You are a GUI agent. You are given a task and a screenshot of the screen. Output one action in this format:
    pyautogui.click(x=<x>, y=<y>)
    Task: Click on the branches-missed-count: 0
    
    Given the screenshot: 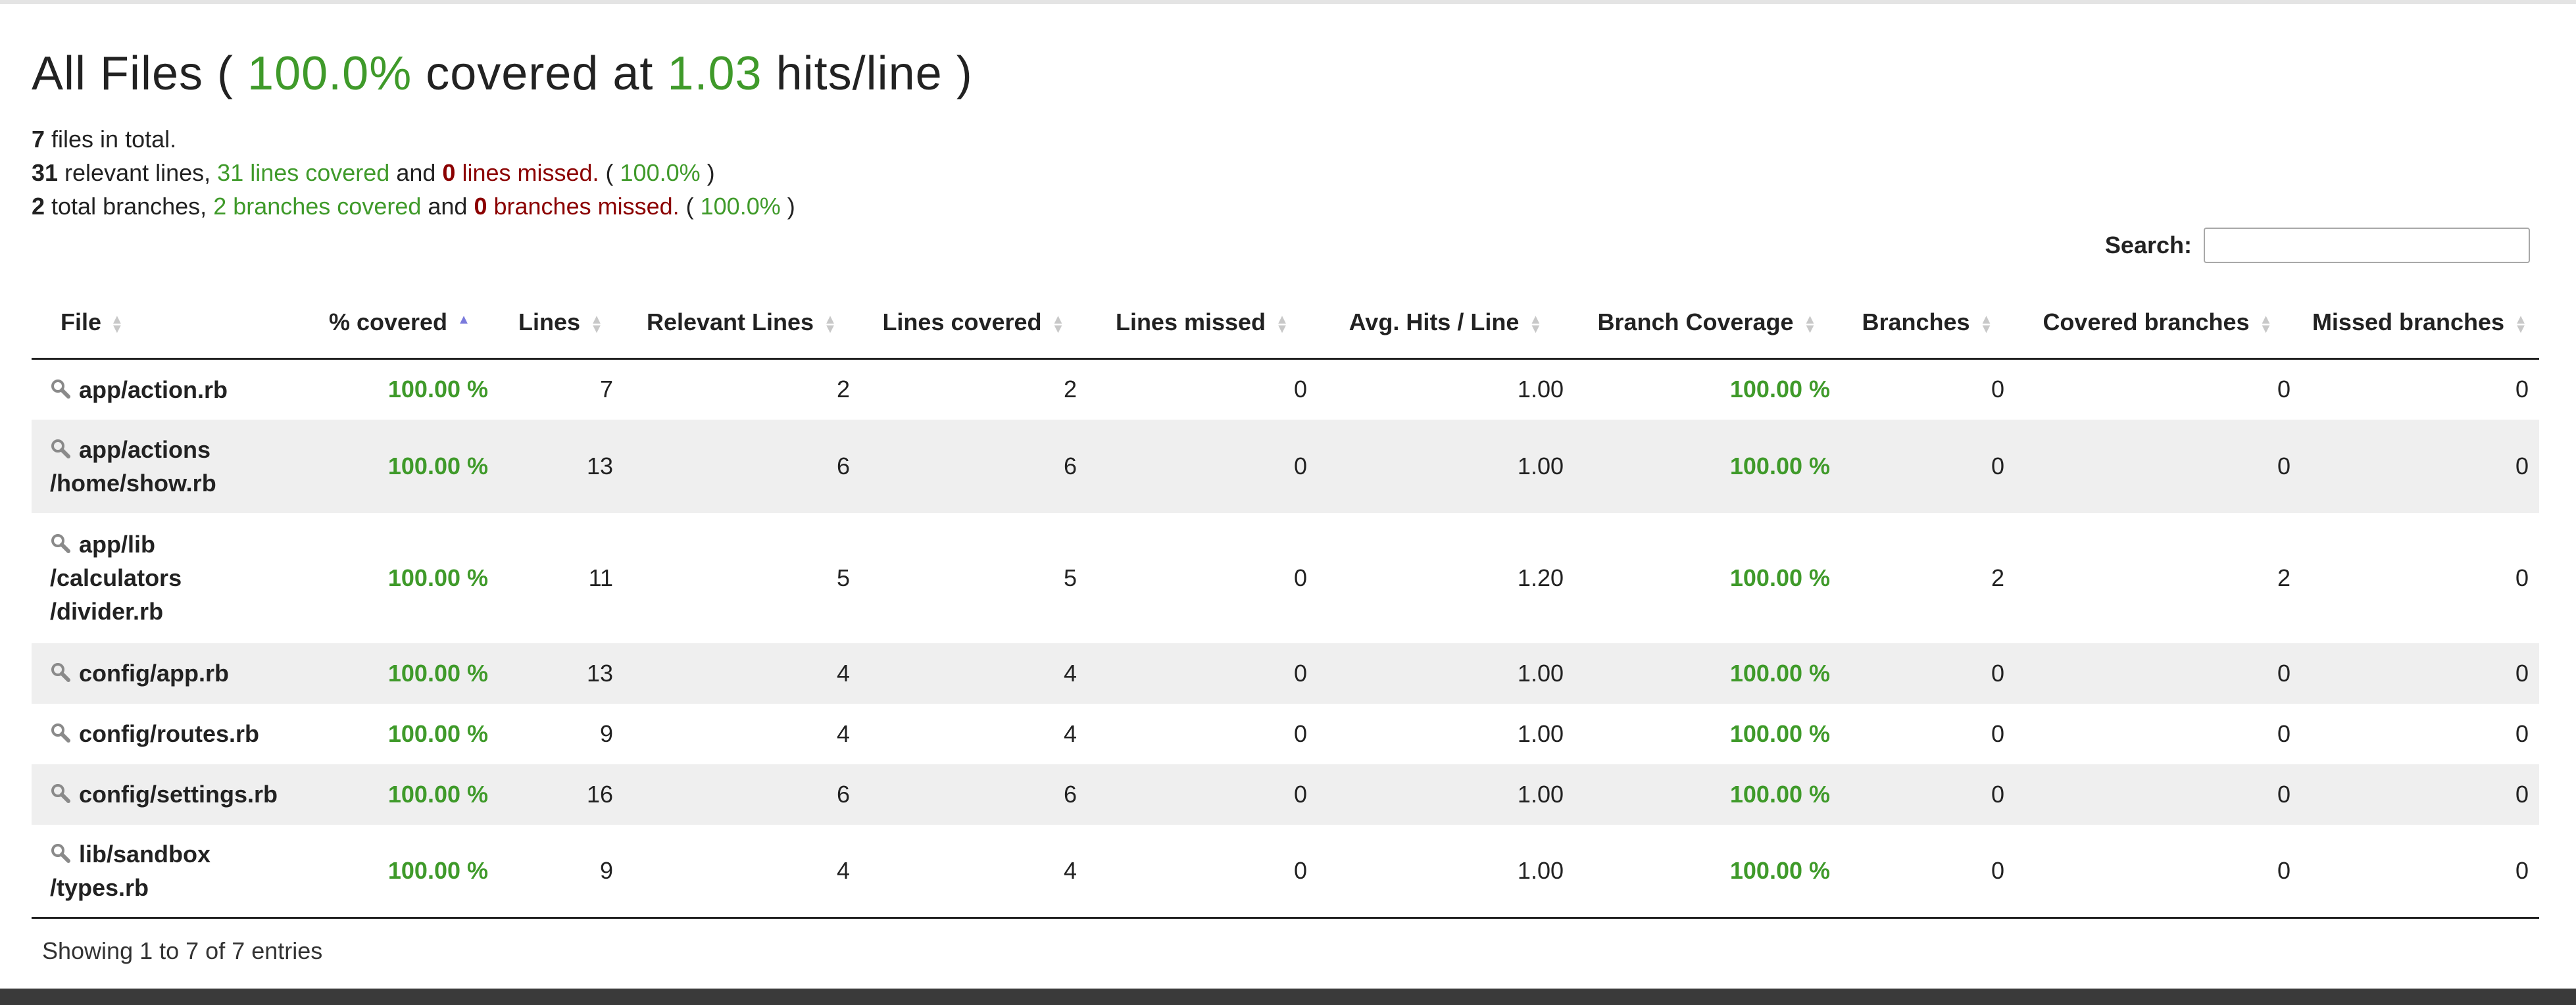 What is the action you would take?
    pyautogui.click(x=480, y=206)
    